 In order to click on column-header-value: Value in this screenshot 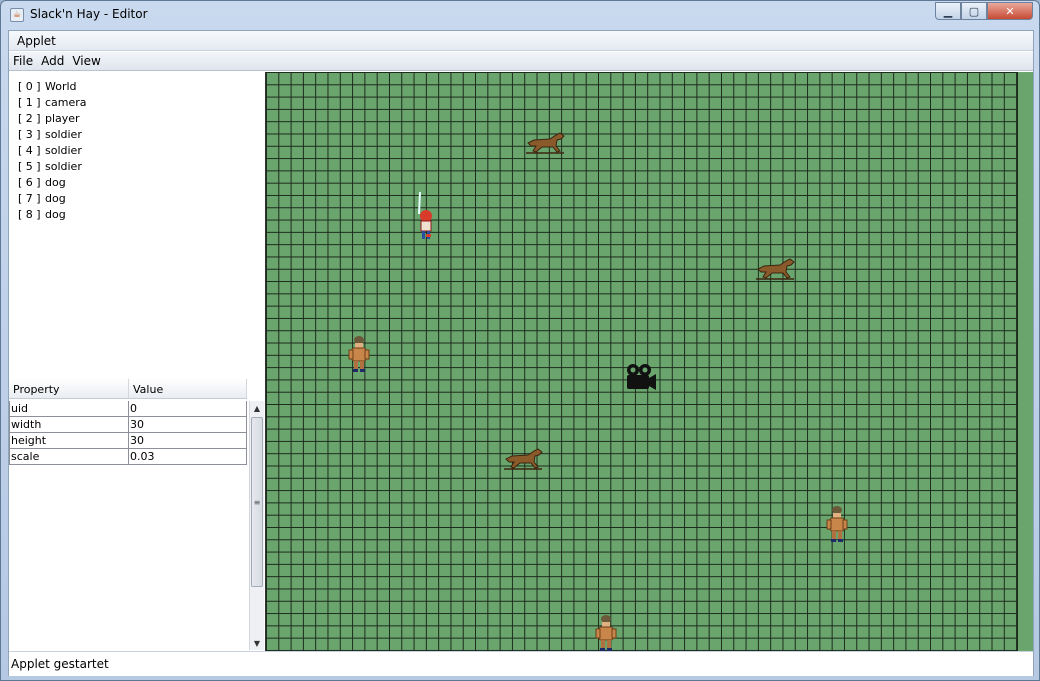, I will do `click(188, 388)`.